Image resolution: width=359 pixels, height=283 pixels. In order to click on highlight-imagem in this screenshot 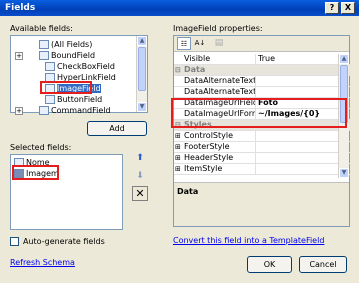, I will do `click(35, 172)`.